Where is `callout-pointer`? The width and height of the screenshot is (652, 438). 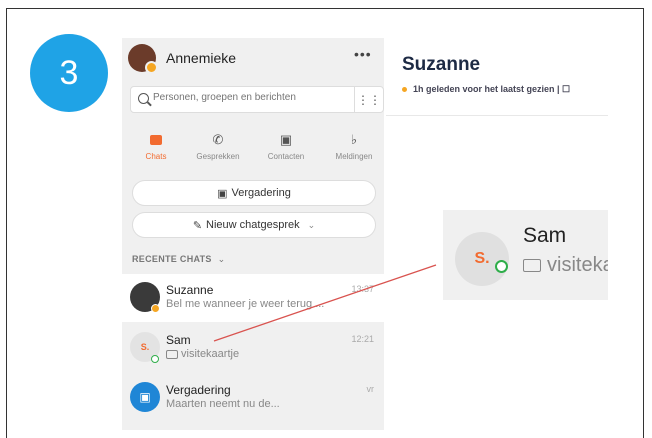 callout-pointer is located at coordinates (325, 303).